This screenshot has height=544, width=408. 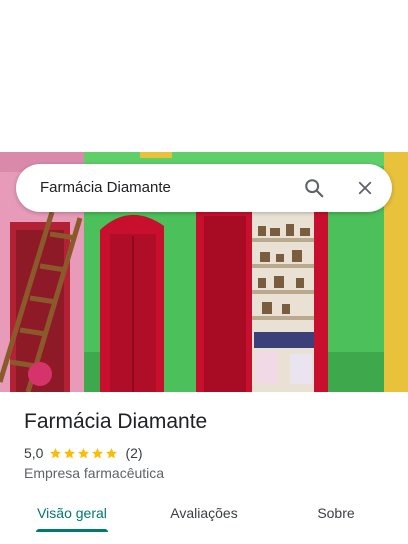 What do you see at coordinates (116, 421) in the screenshot?
I see `place-title: Farmácia Diamante` at bounding box center [116, 421].